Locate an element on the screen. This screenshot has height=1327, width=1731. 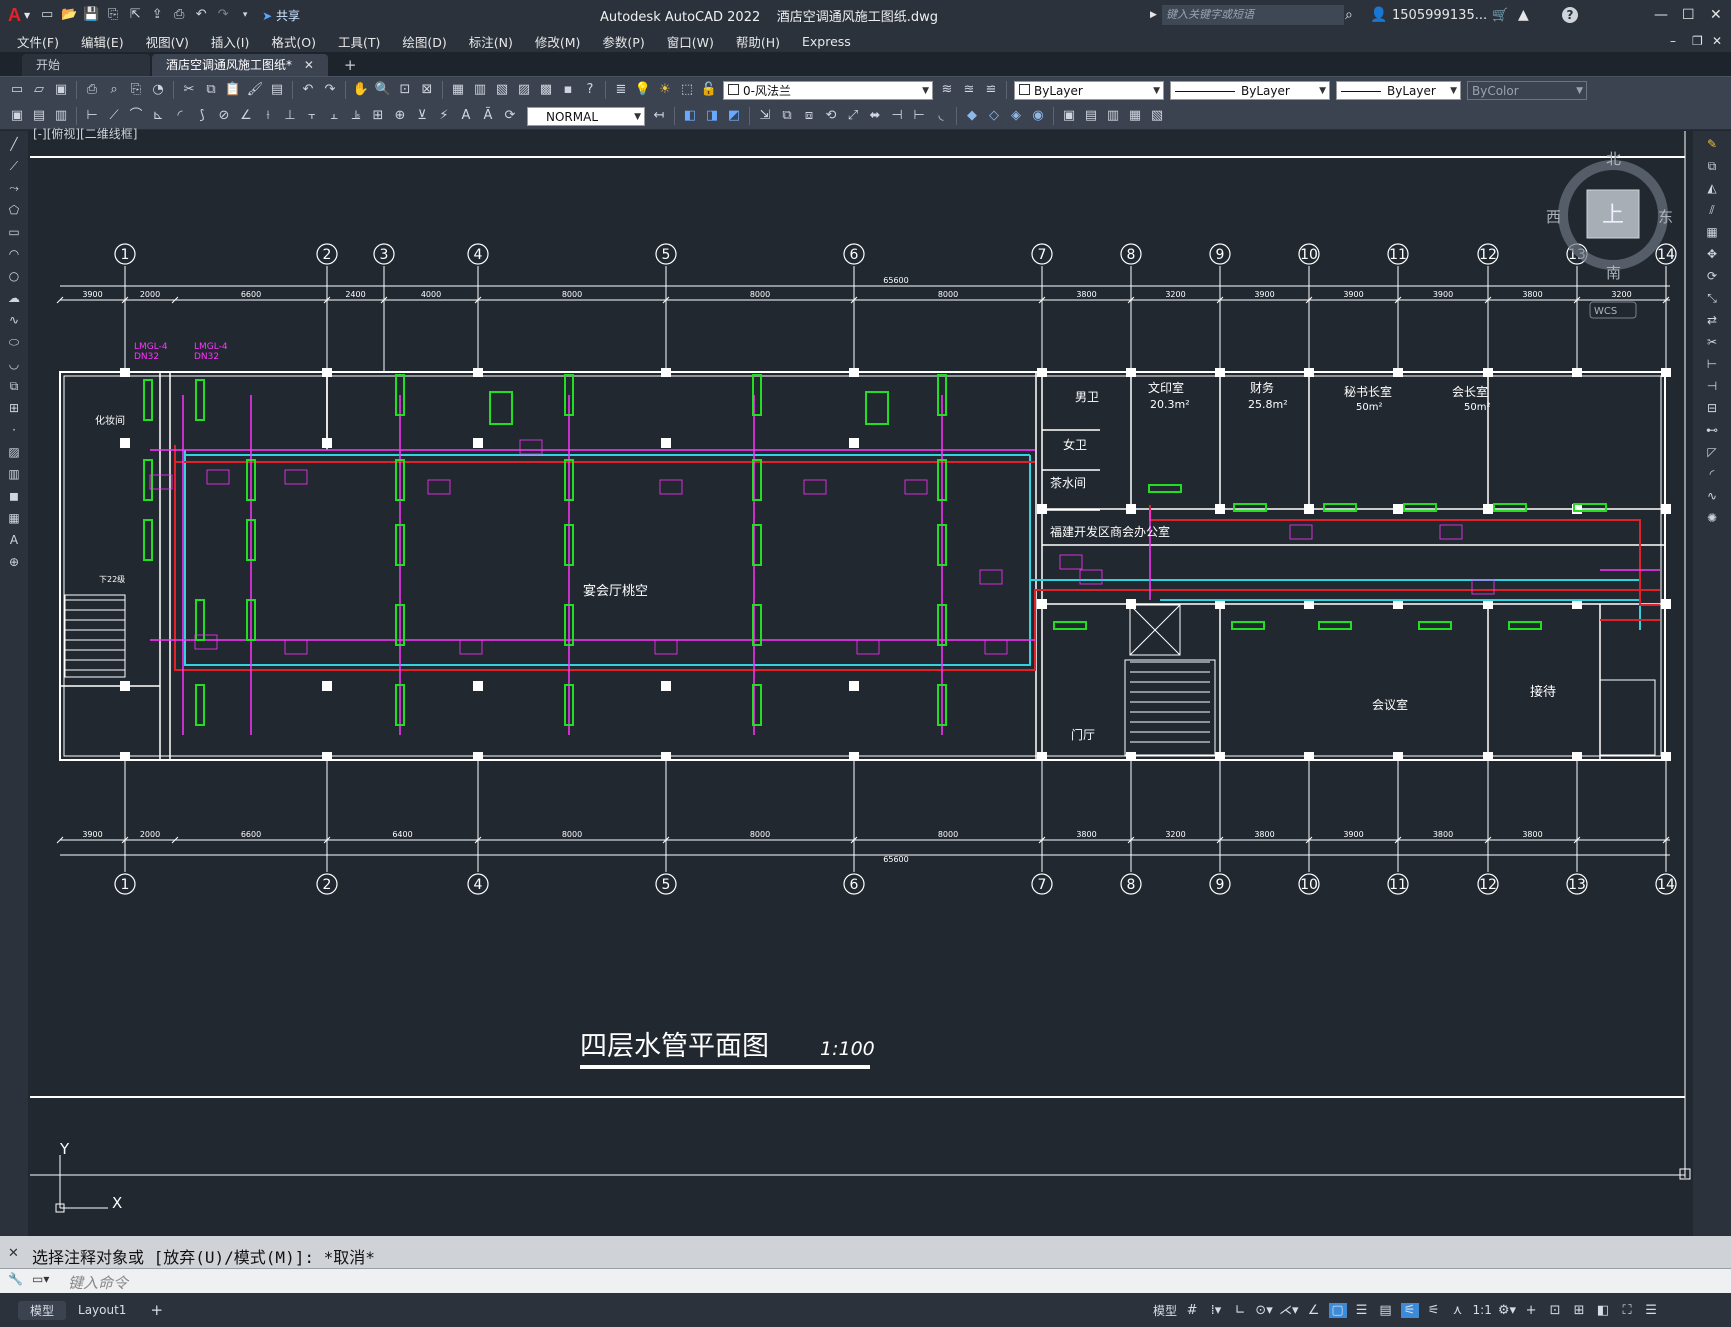
rotate-modify-icon: ⟳ is located at coordinates (1712, 276).